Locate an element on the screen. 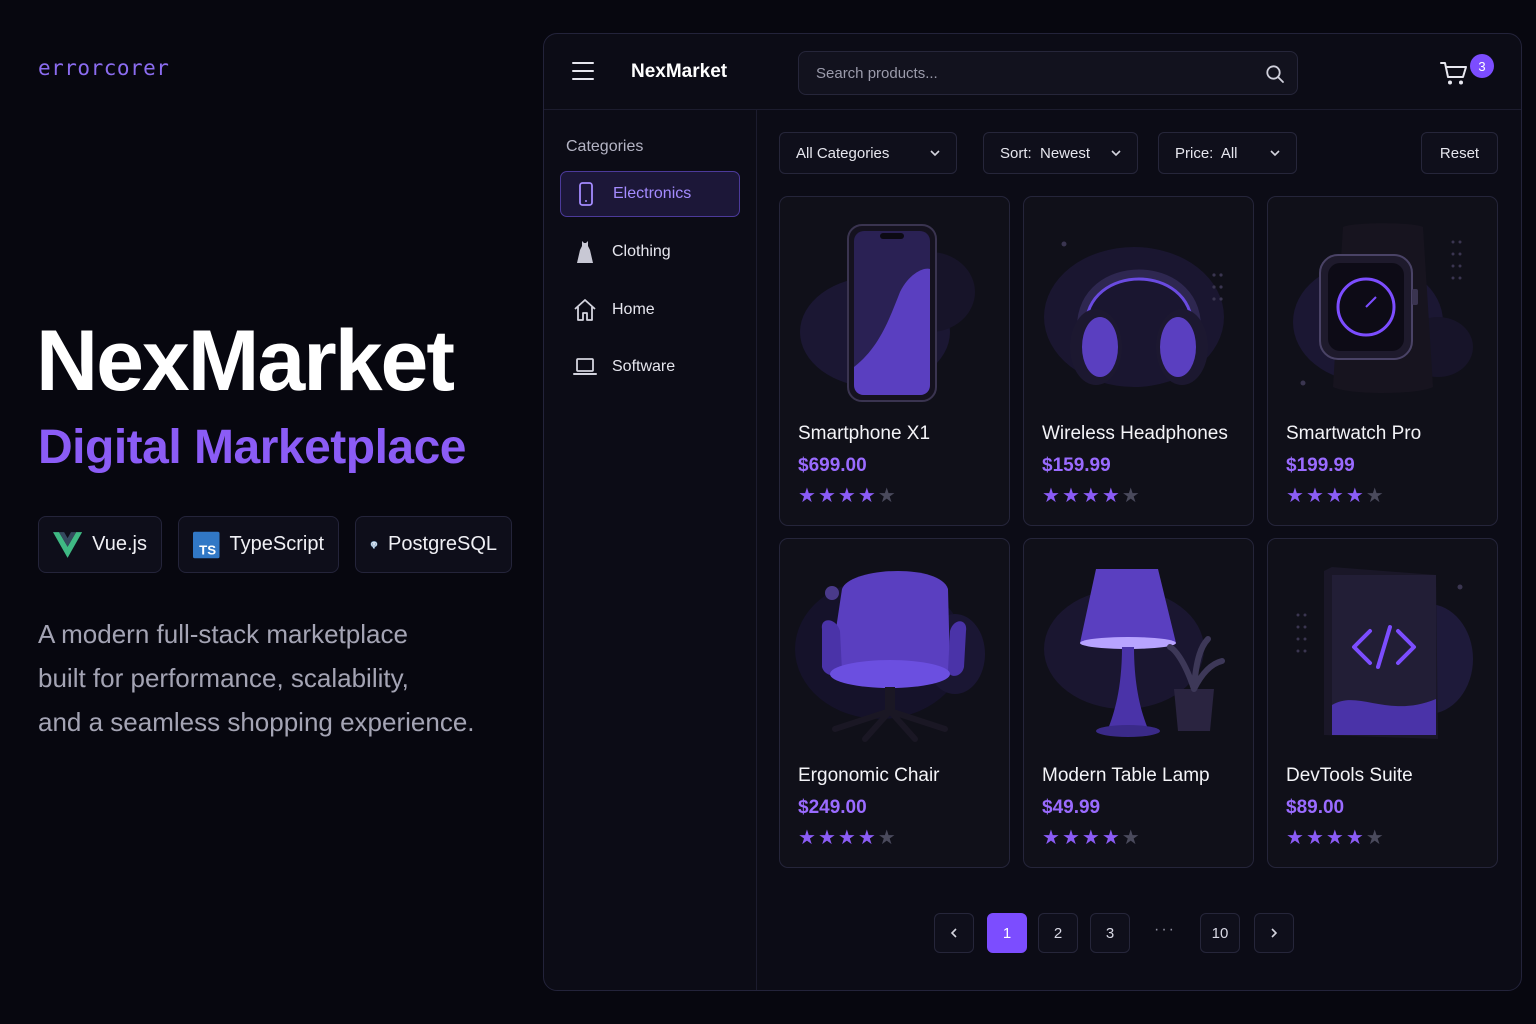  page-button-1: 1 is located at coordinates (1007, 933).